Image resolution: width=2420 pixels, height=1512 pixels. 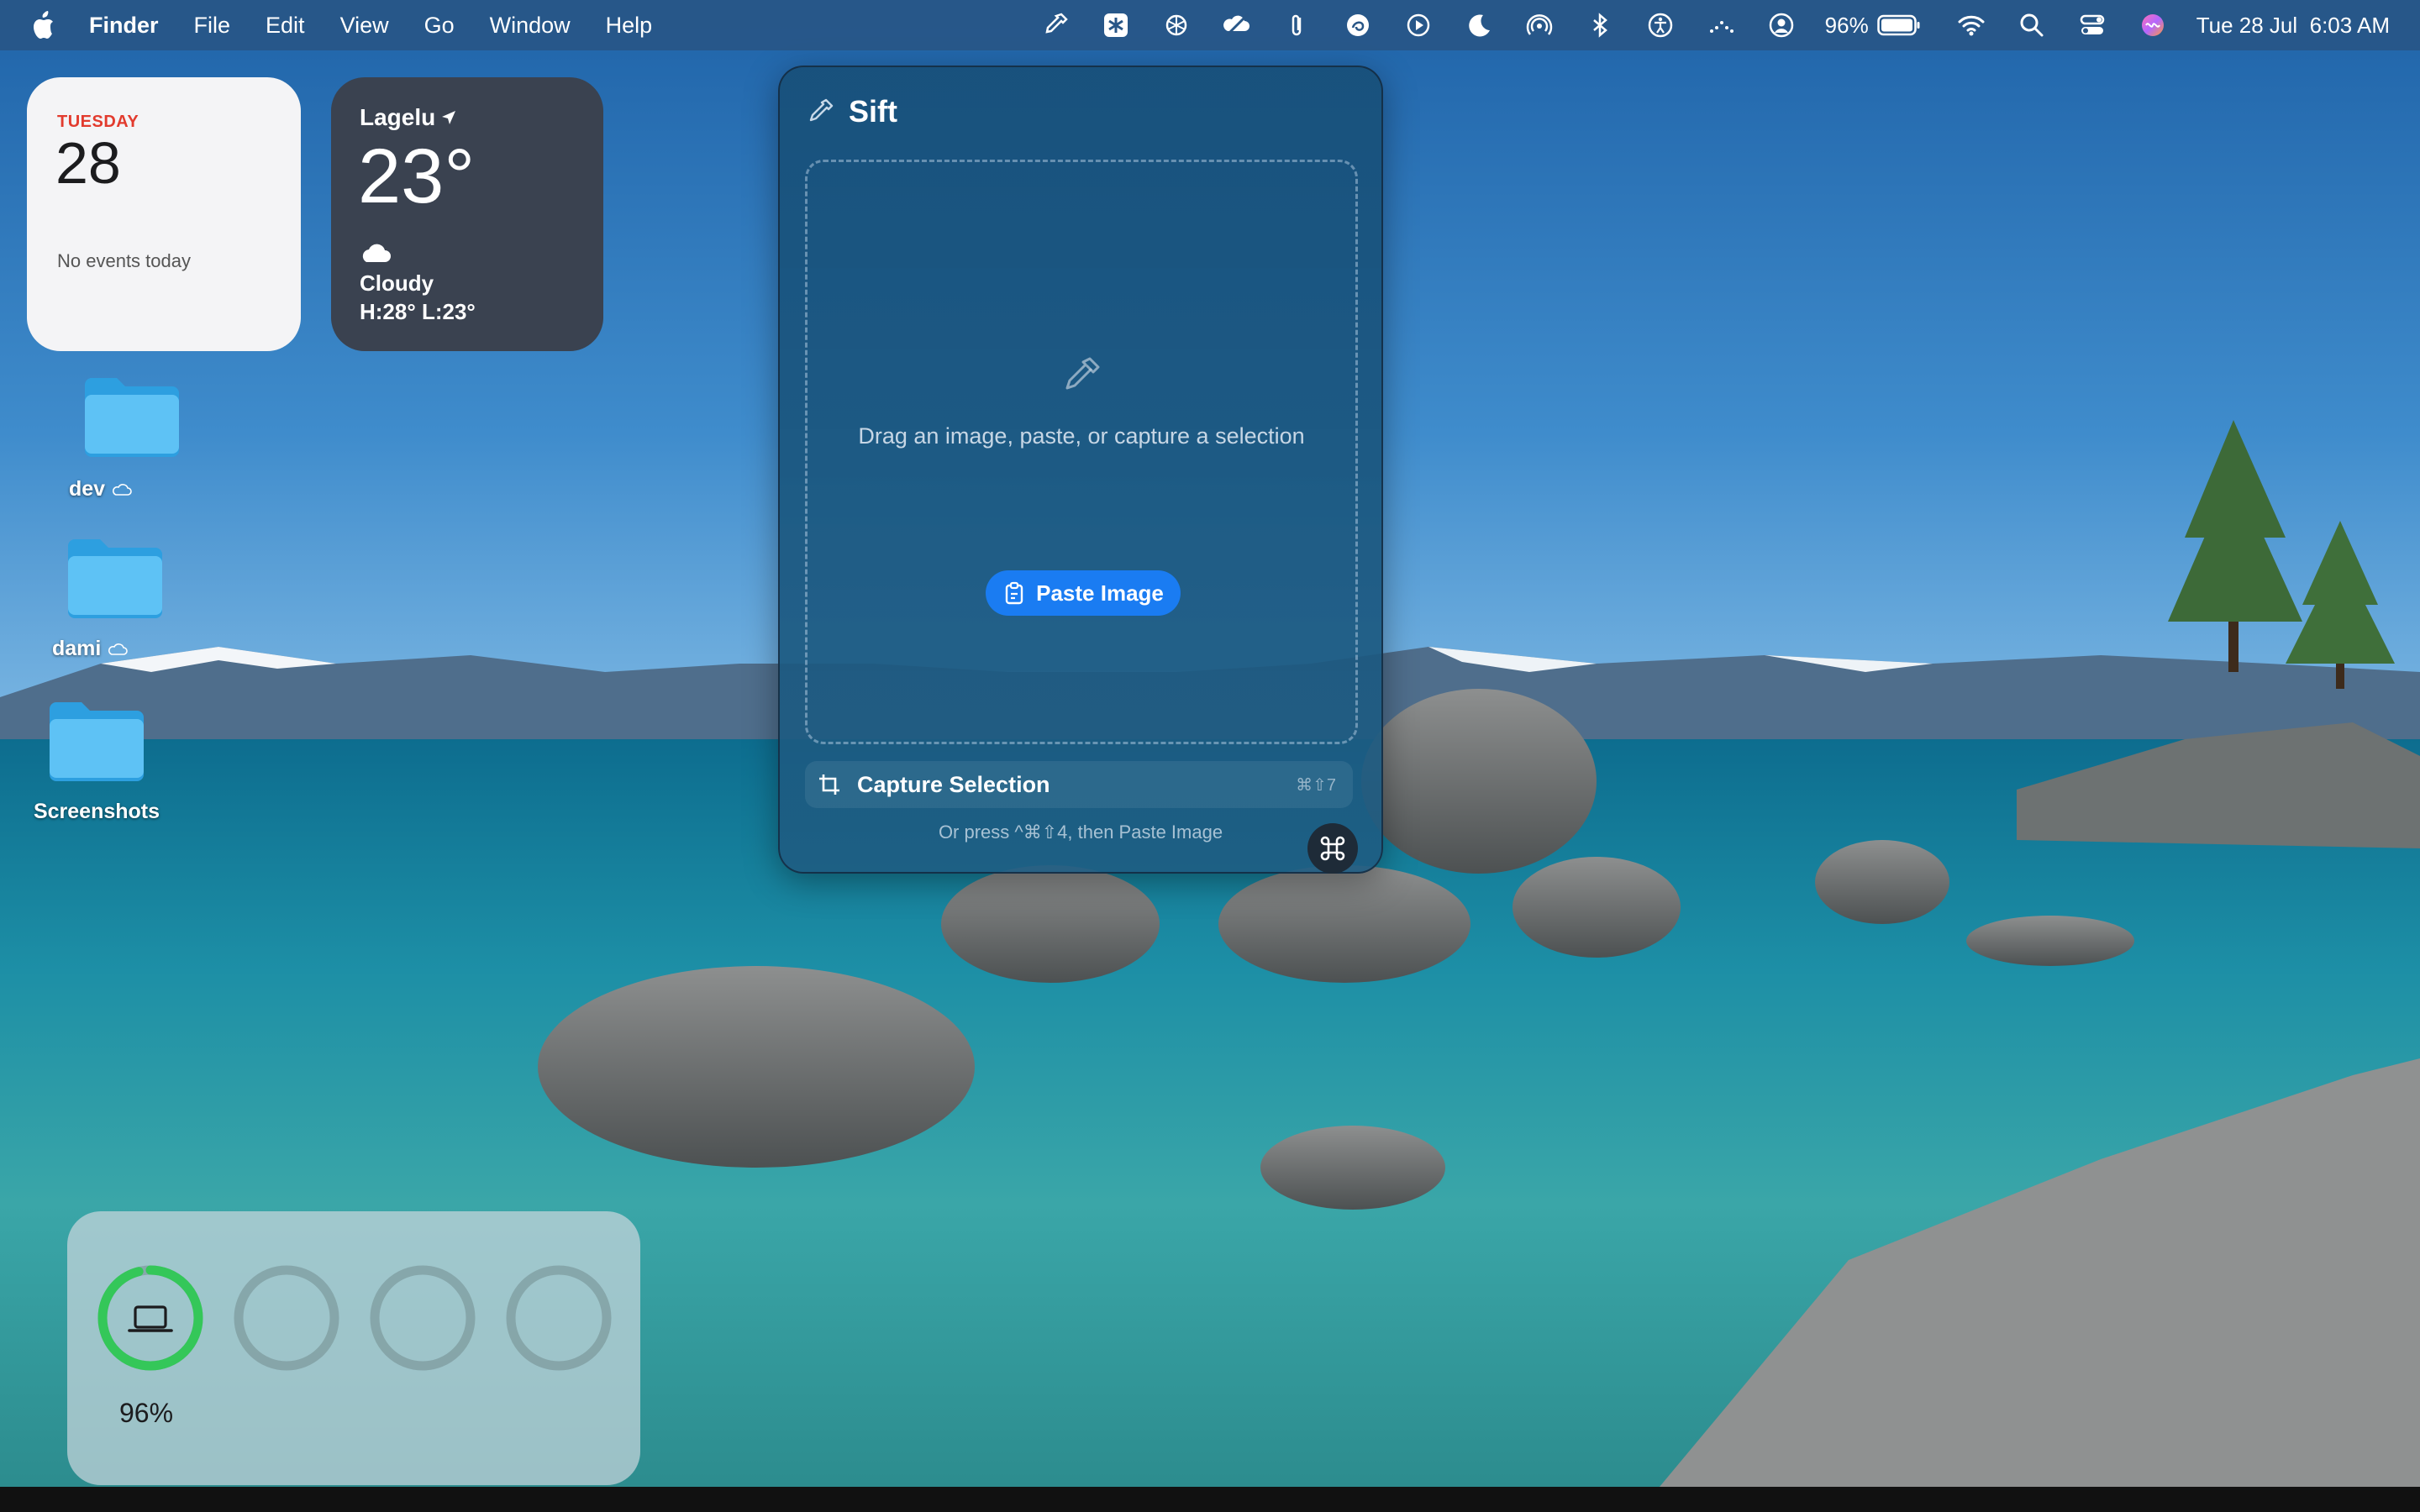 I want to click on control-center-icon, so click(x=2092, y=25).